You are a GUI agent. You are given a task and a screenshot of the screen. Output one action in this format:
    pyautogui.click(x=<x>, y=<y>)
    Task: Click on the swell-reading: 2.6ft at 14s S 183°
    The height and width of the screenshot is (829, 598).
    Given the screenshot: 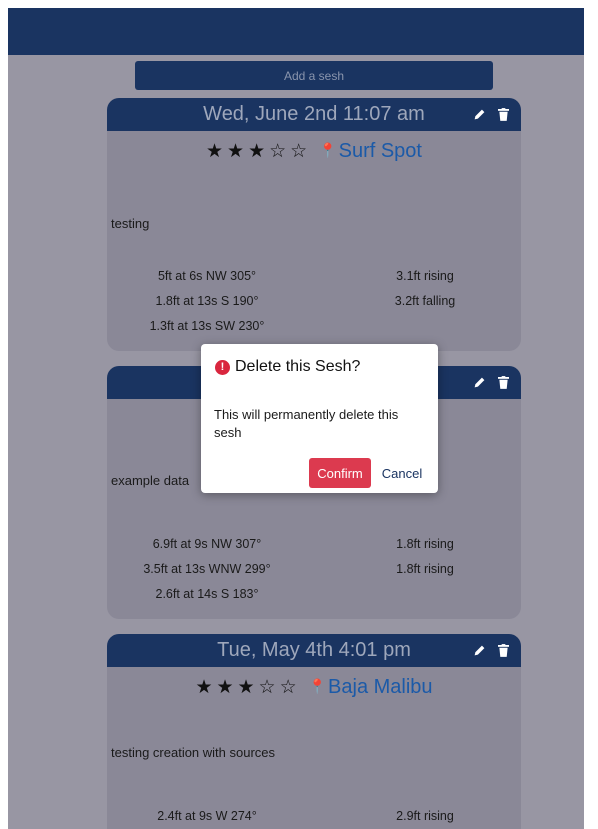 What is the action you would take?
    pyautogui.click(x=207, y=594)
    